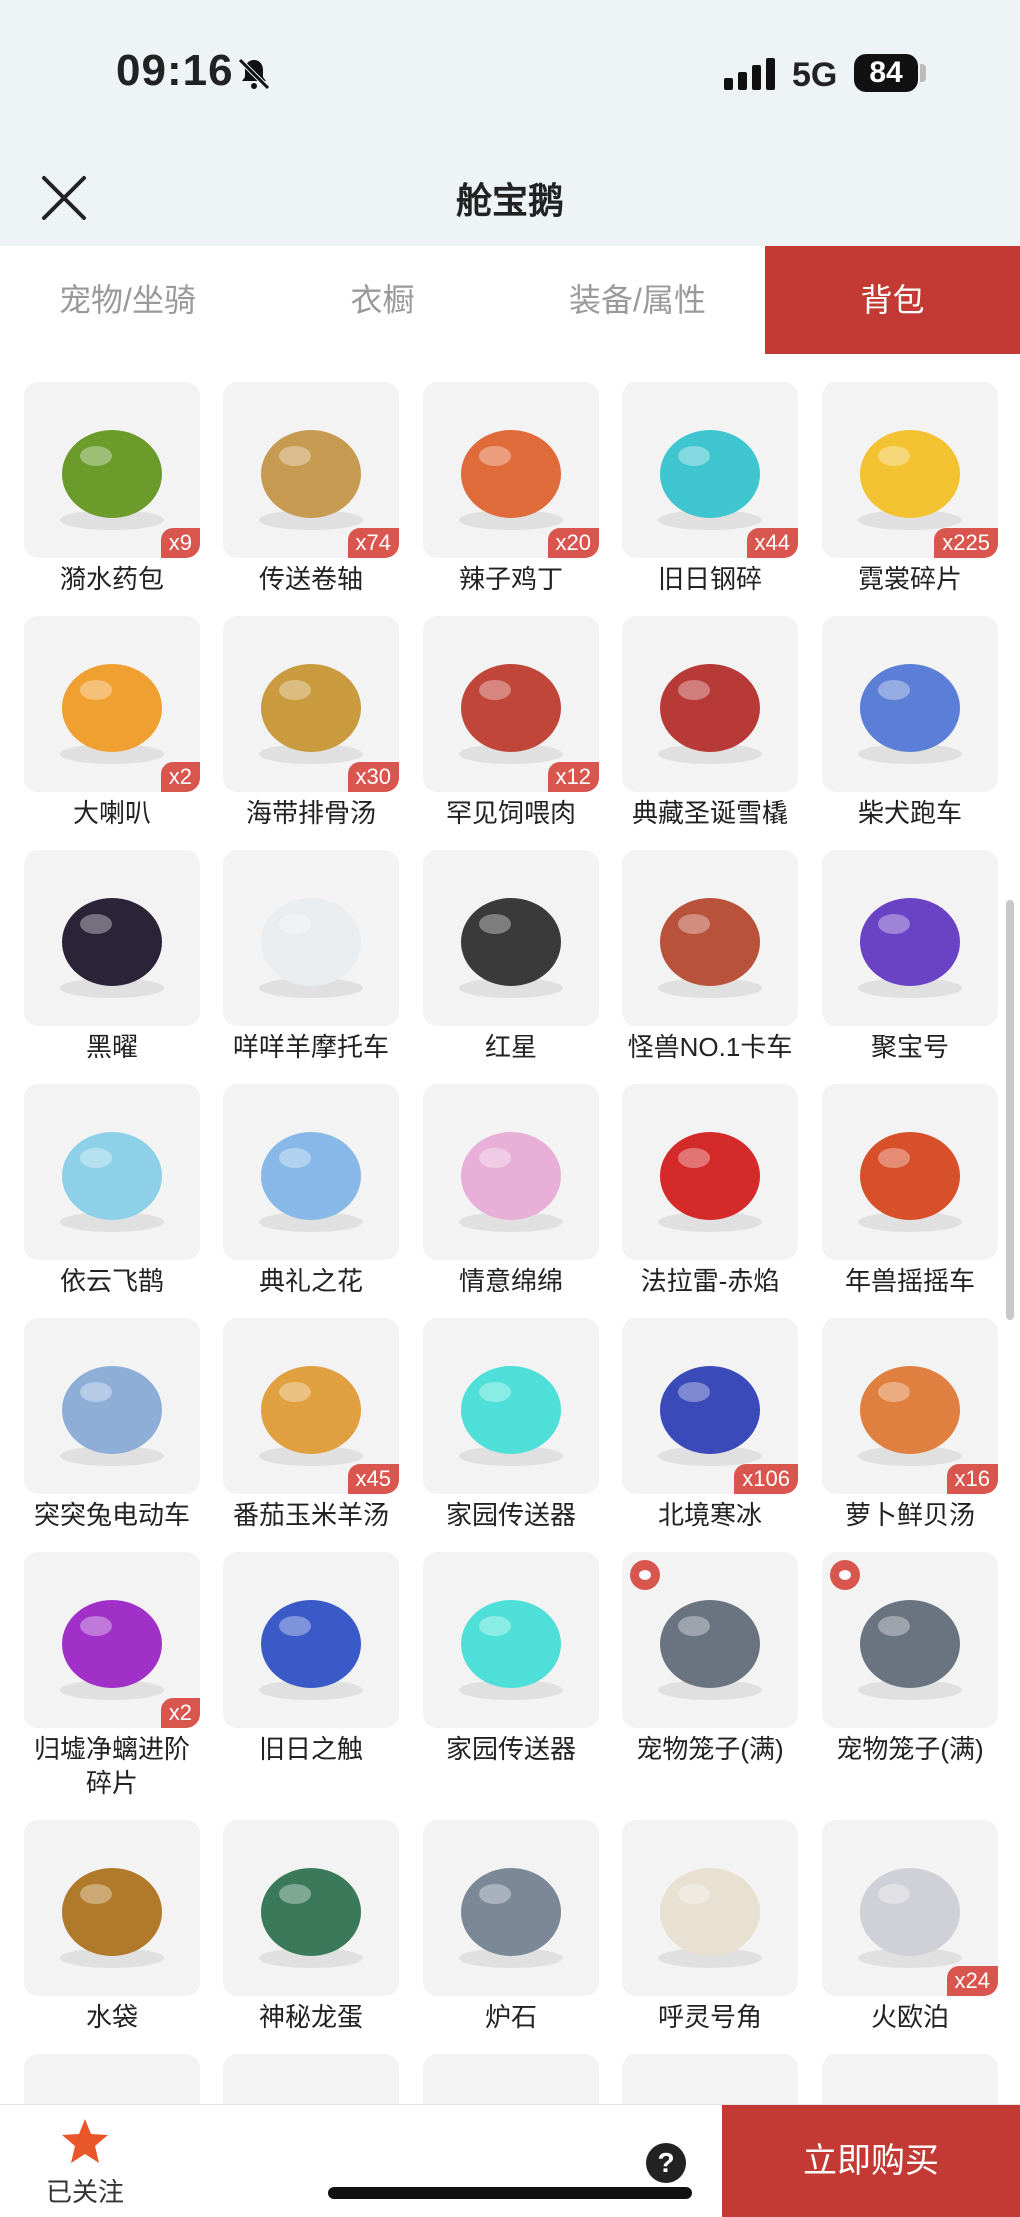 This screenshot has width=1020, height=2217. I want to click on item-thumbnail: x44, so click(710, 470).